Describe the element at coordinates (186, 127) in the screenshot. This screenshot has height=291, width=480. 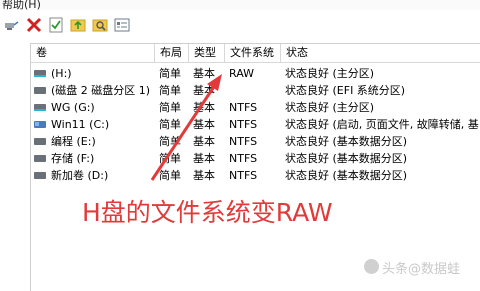
I see `annotation-arrow` at that location.